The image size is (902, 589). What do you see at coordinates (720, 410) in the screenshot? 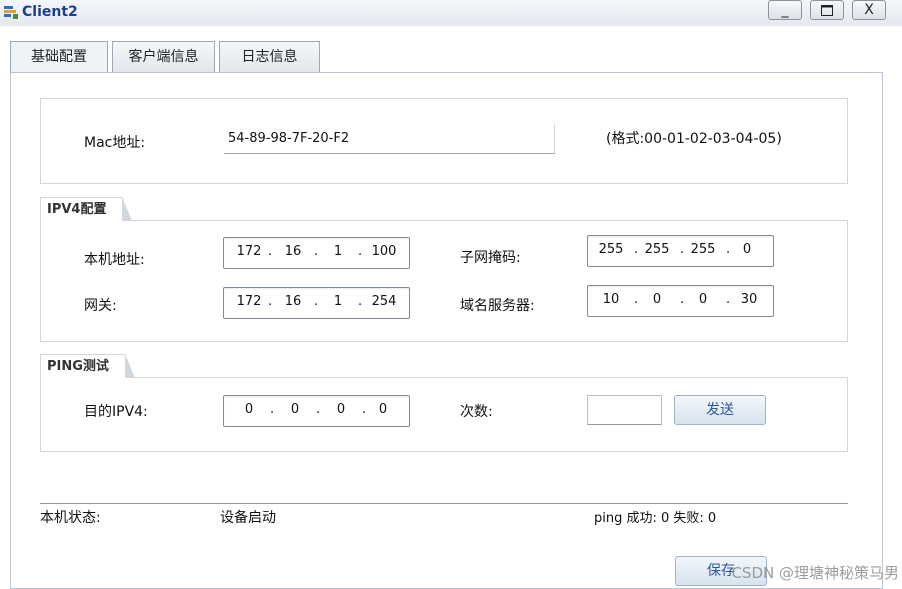
I see `send-button: 发送` at bounding box center [720, 410].